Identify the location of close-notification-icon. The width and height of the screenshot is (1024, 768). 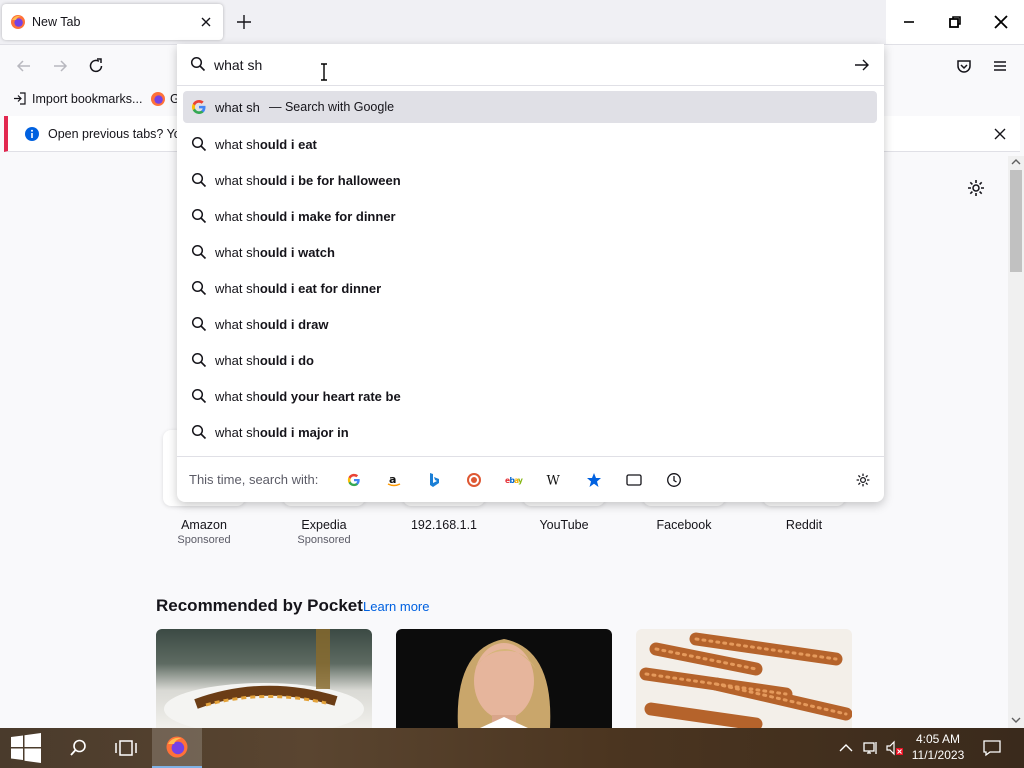
(1000, 134).